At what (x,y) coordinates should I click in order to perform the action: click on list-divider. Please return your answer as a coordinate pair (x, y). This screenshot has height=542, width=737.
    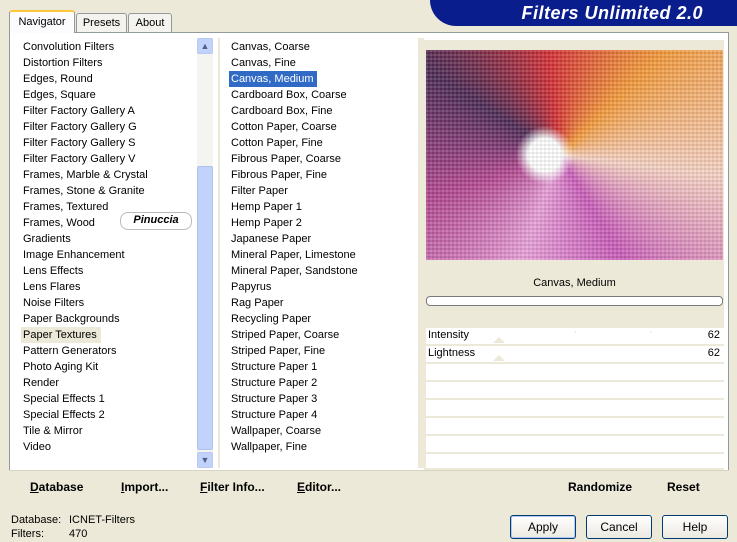
    Looking at the image, I should click on (219, 253).